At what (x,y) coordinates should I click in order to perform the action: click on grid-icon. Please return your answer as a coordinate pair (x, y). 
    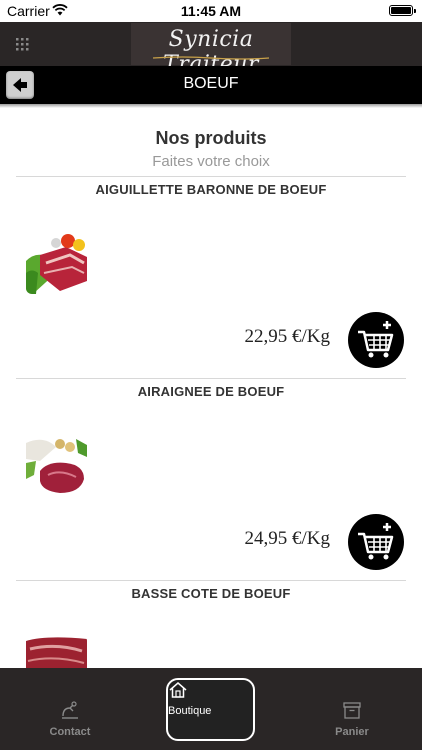
    Looking at the image, I should click on (22, 44).